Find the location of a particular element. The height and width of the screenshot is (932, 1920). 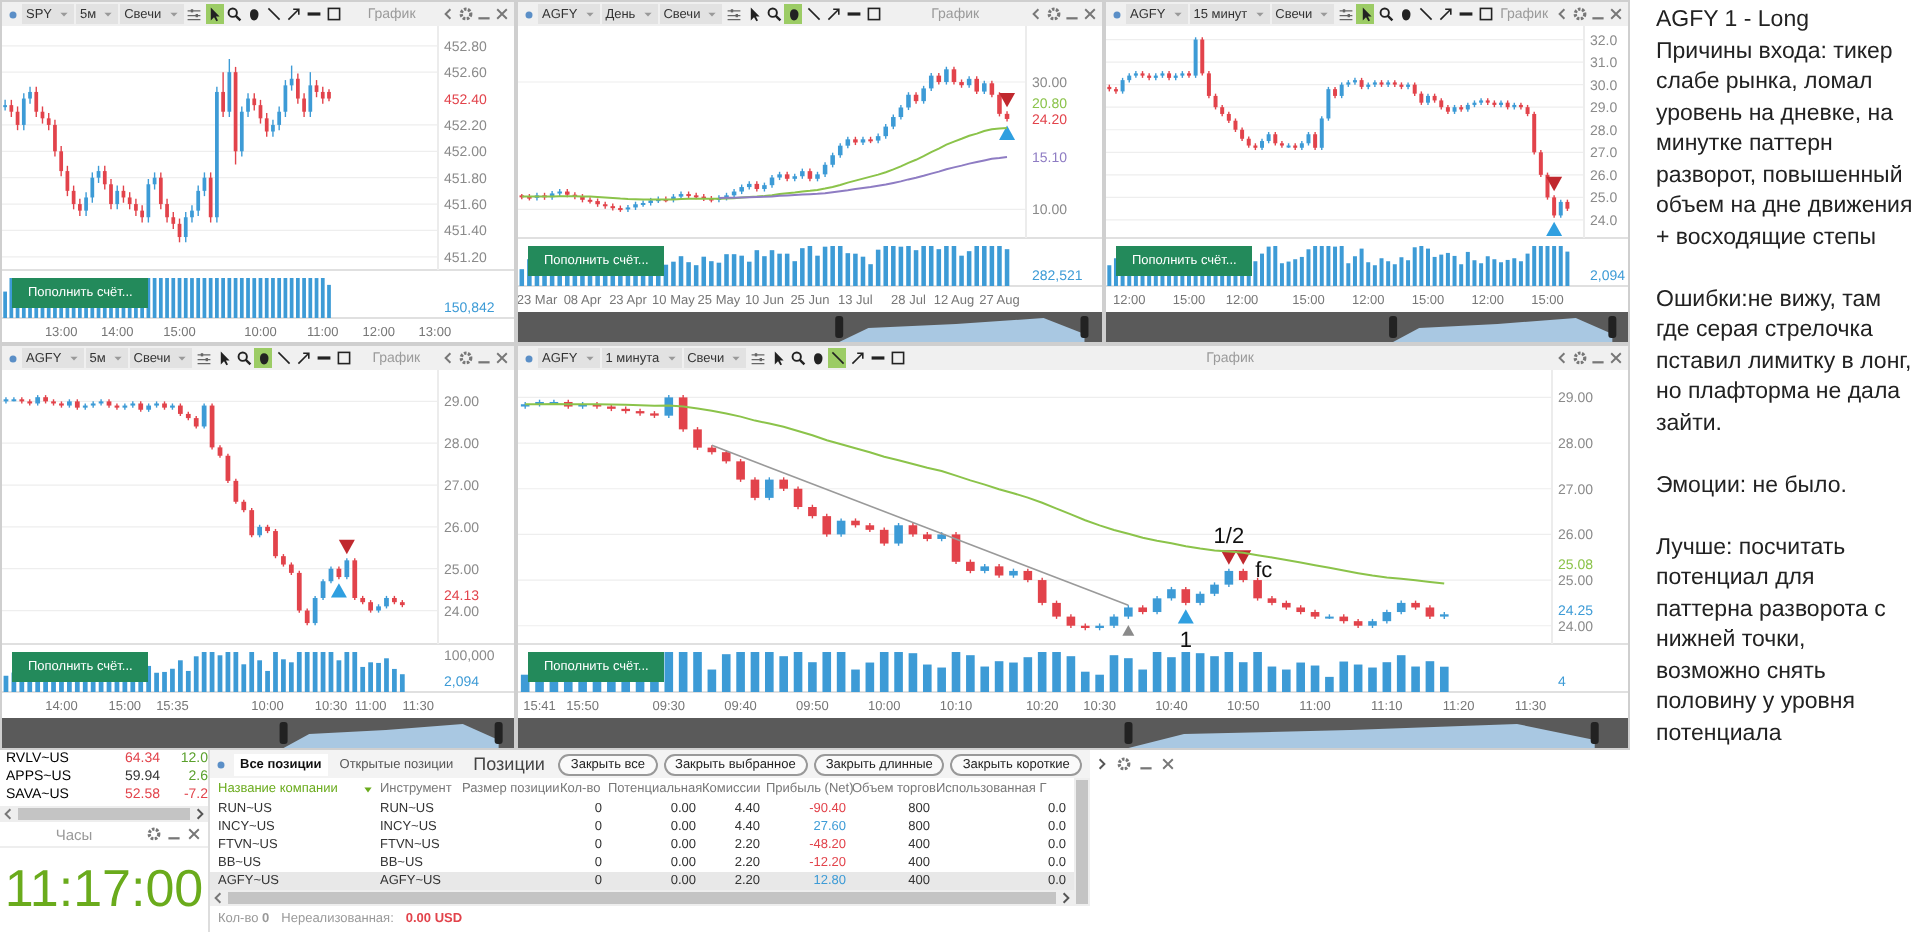

note-paragraph: Лучше: посчитать потенциал для паттерна разворота с нижней точки, возможно снять половину у уровня потенциала is located at coordinates (1772, 641).